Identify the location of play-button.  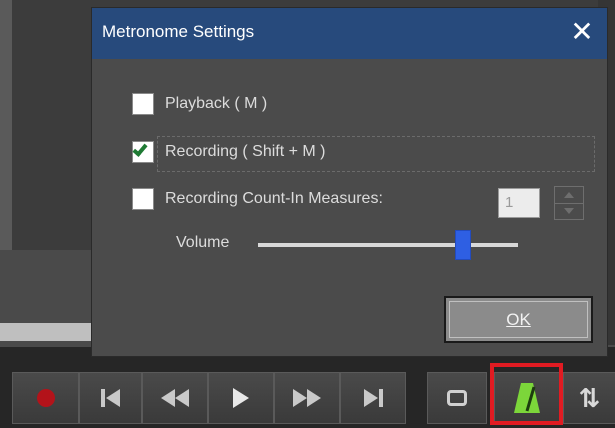
(241, 398).